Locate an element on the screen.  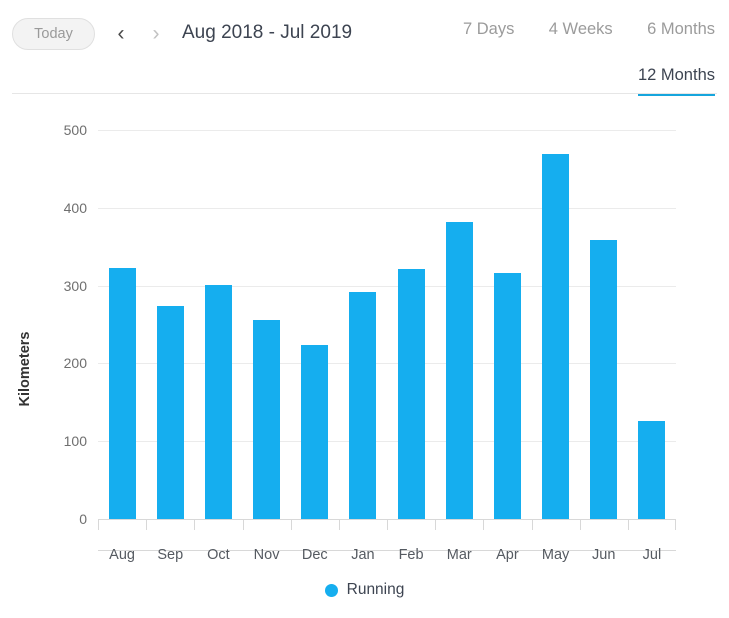
legend-label-running: Running is located at coordinates (375, 589).